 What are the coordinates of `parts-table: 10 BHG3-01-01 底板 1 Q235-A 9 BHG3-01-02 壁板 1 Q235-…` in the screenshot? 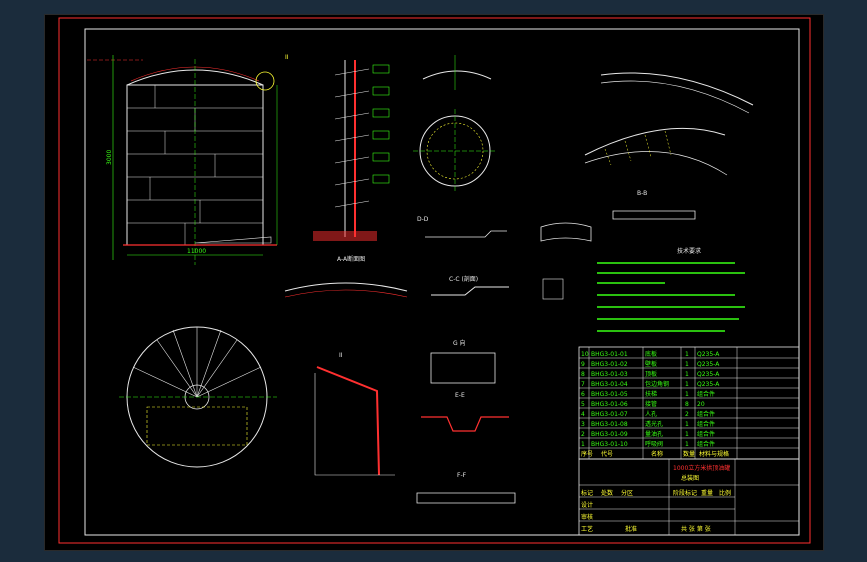 It's located at (689, 403).